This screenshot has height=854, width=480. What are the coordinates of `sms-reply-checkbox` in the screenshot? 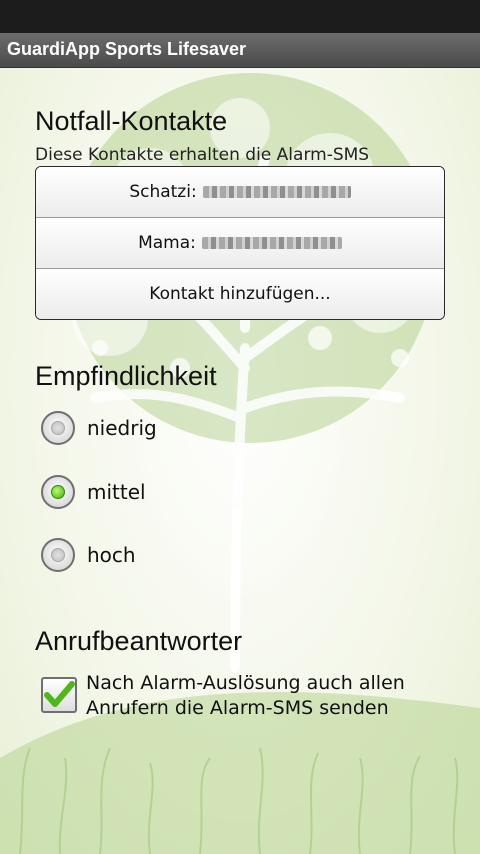 It's located at (59, 695).